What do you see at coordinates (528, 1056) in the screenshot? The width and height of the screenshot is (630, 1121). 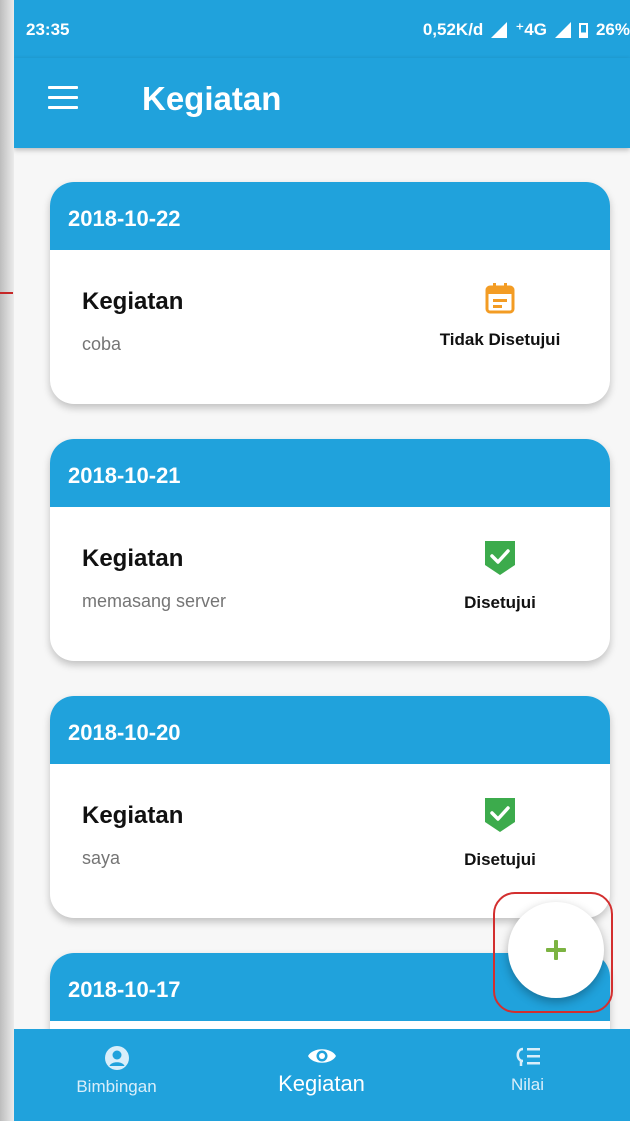 I see `list-icon` at bounding box center [528, 1056].